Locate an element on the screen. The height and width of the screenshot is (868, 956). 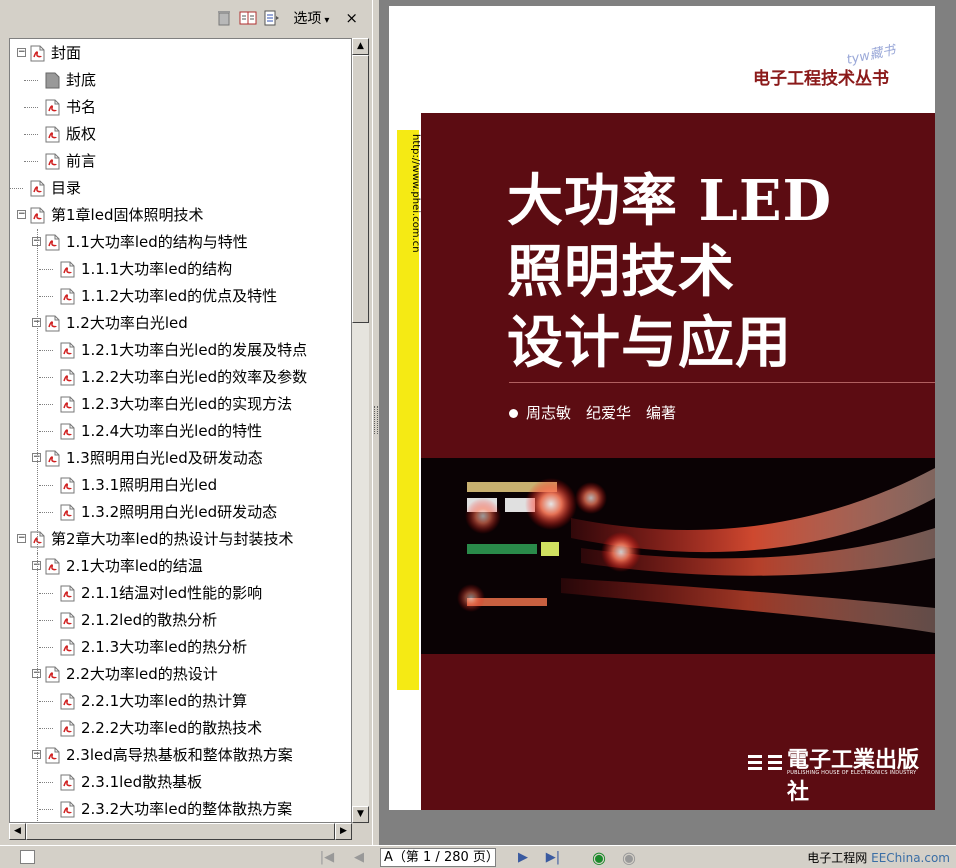
bookmark-item: 2.1.3大功率led的热分析 is located at coordinates (180, 647).